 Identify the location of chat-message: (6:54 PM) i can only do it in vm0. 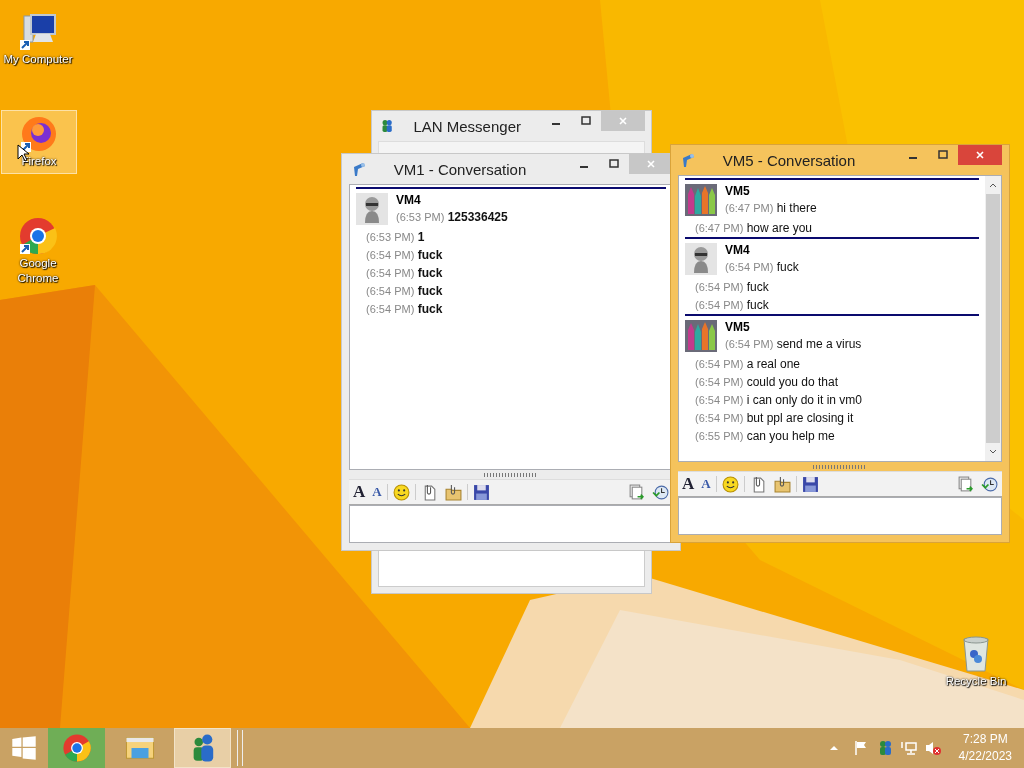
(779, 400).